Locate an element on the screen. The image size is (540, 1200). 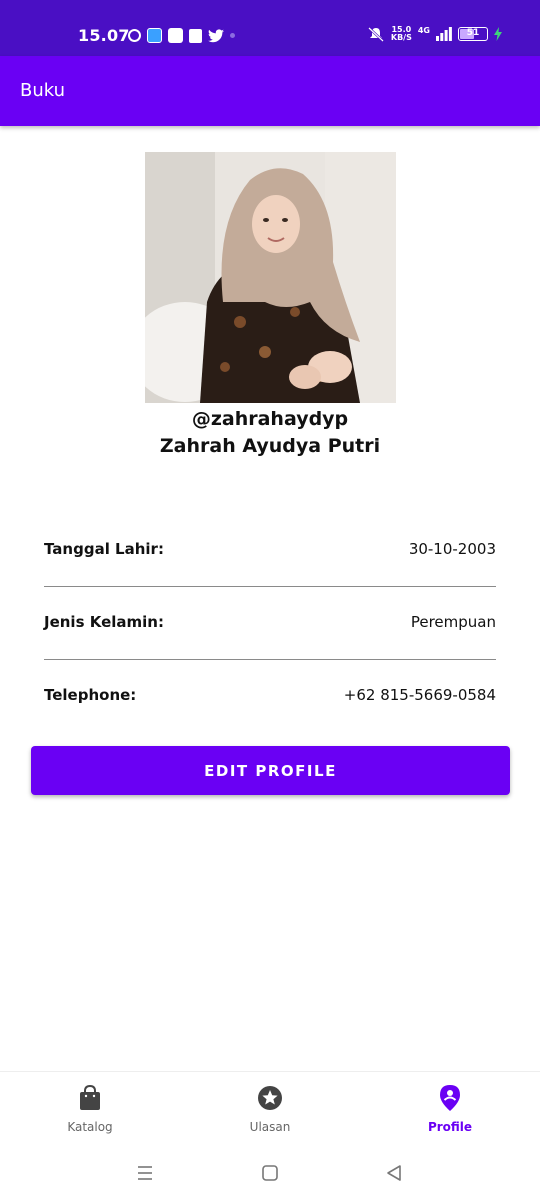
nav-item-profile: Profile is located at coordinates (450, 1110).